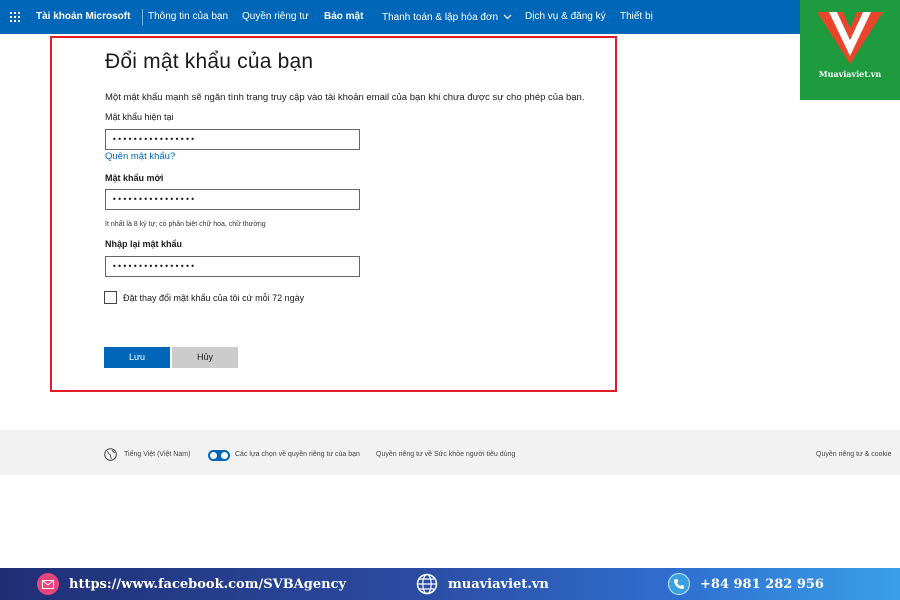  I want to click on mail-icon, so click(48, 584).